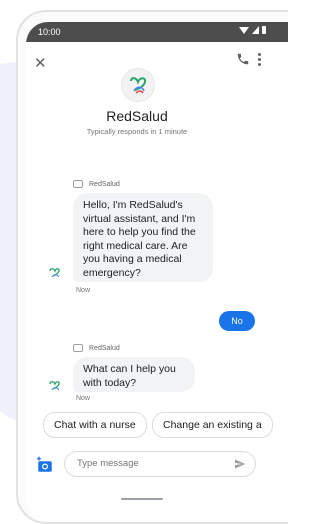 The height and width of the screenshot is (524, 320). What do you see at coordinates (264, 30) in the screenshot?
I see `battery-icon` at bounding box center [264, 30].